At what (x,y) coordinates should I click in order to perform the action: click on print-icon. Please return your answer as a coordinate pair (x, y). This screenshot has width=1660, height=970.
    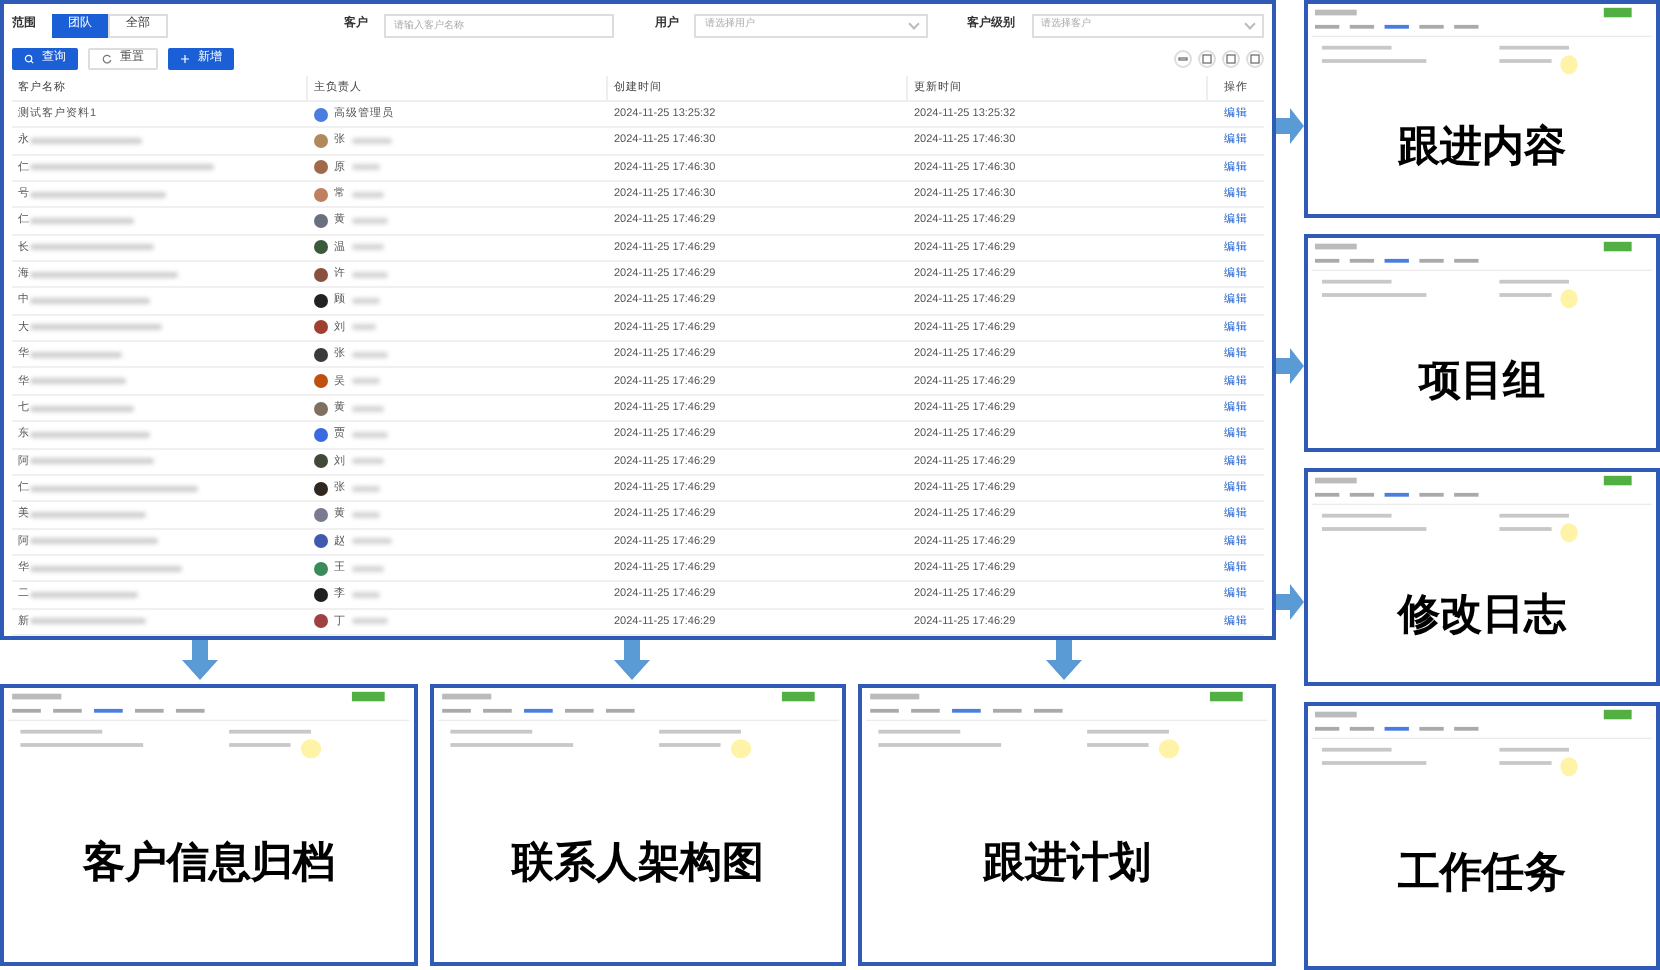
    Looking at the image, I should click on (1207, 59).